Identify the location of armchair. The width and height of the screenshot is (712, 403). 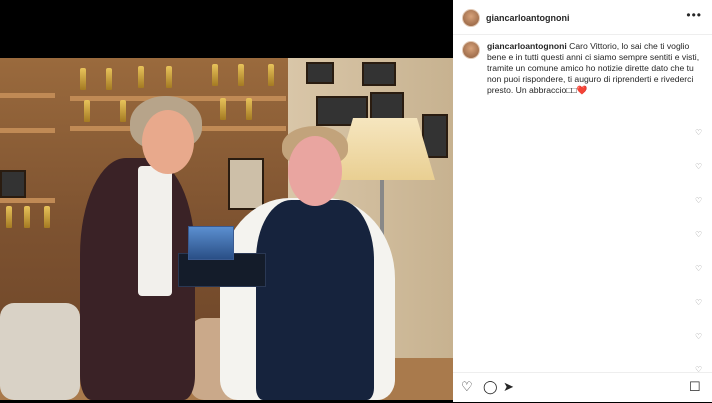
(40, 351).